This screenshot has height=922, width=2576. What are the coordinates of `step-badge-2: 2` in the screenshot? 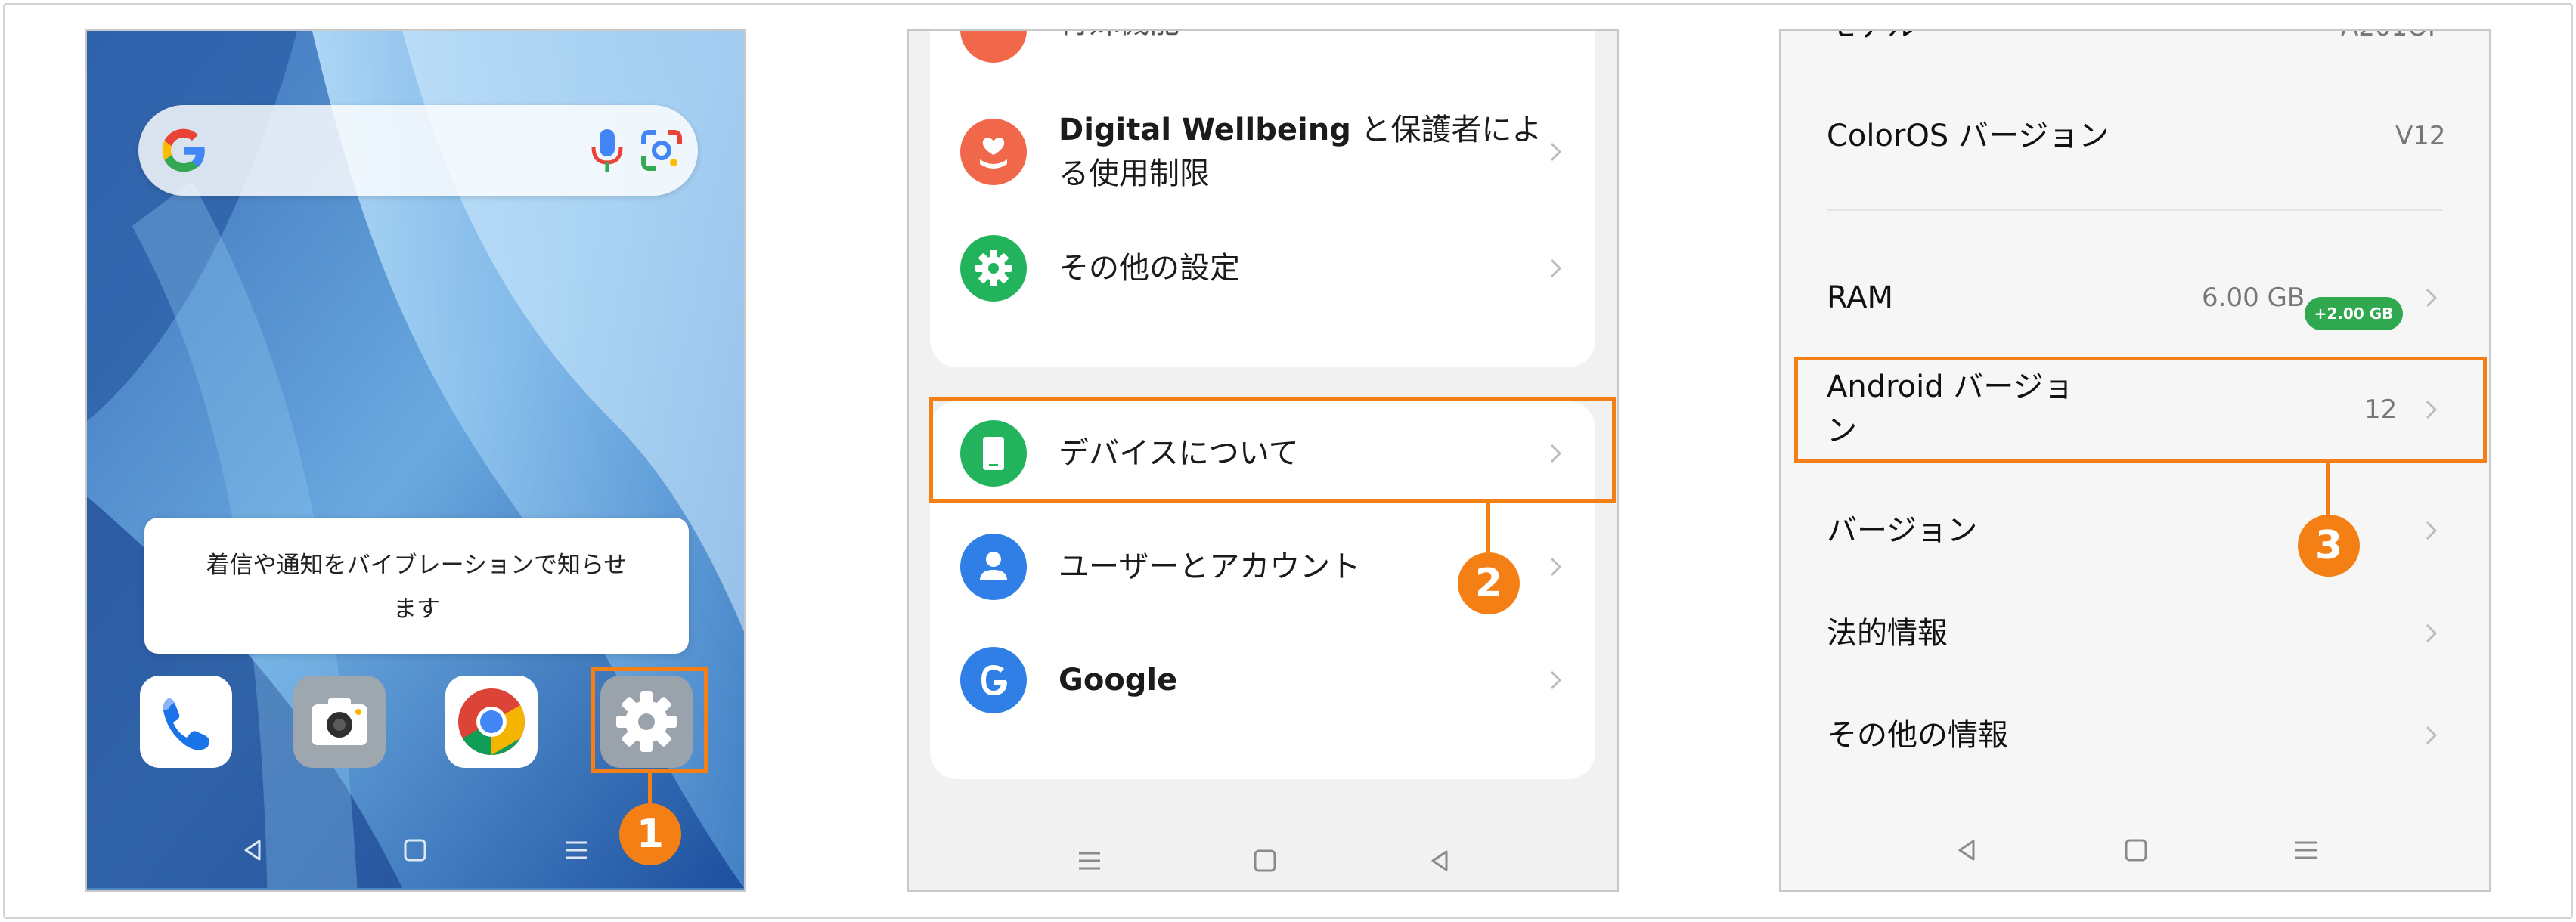 It's located at (1489, 583).